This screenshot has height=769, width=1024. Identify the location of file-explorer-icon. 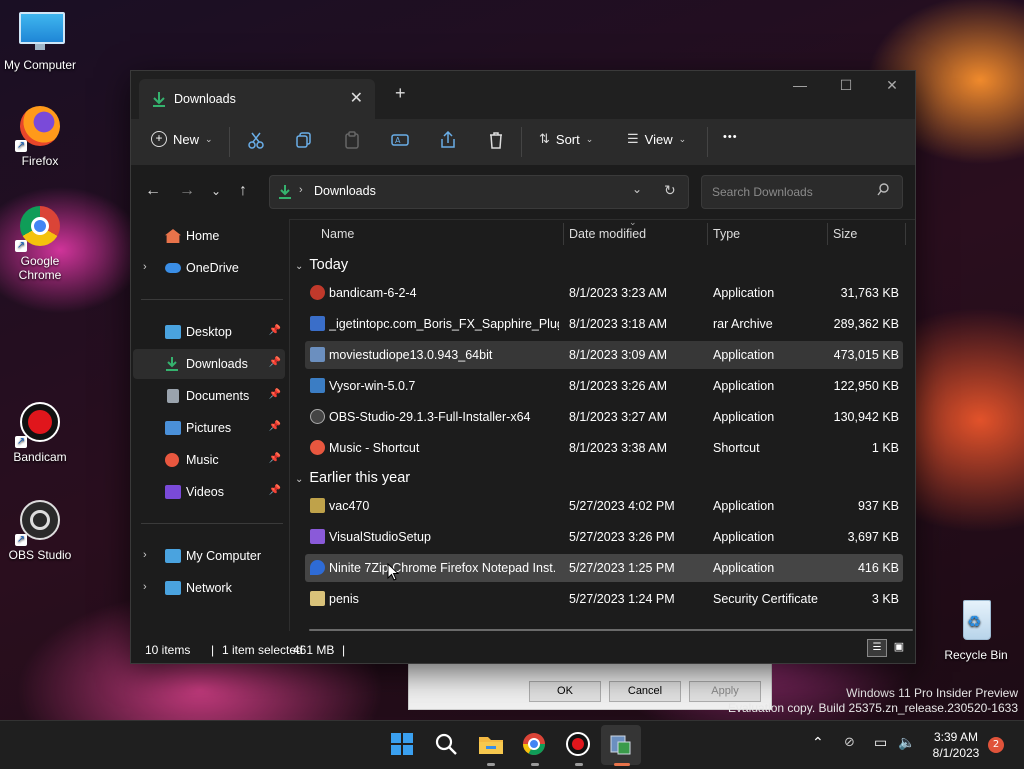
(491, 745).